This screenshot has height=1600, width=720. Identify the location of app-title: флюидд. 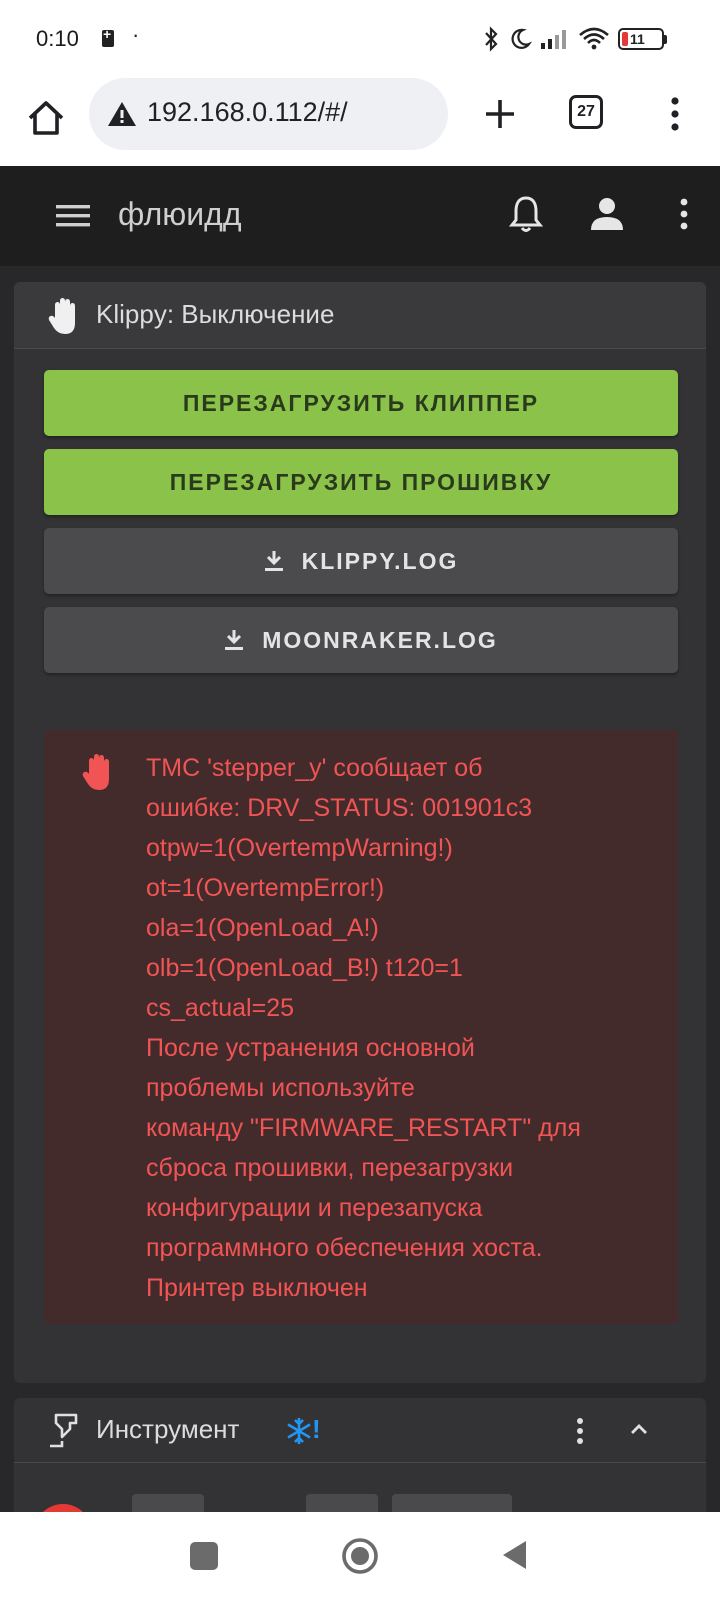
(180, 214).